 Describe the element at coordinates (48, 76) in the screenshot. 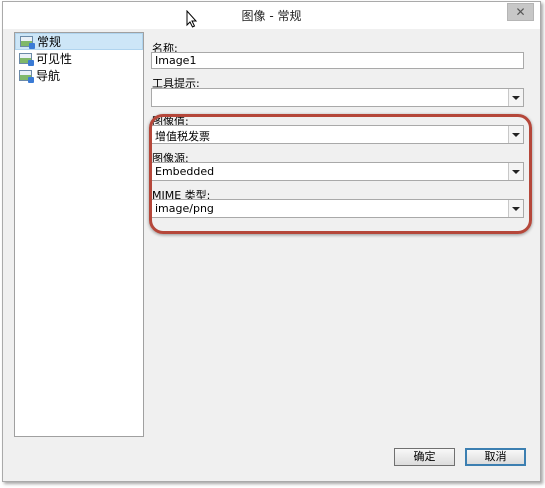

I see `nav-item-label: 导航` at that location.